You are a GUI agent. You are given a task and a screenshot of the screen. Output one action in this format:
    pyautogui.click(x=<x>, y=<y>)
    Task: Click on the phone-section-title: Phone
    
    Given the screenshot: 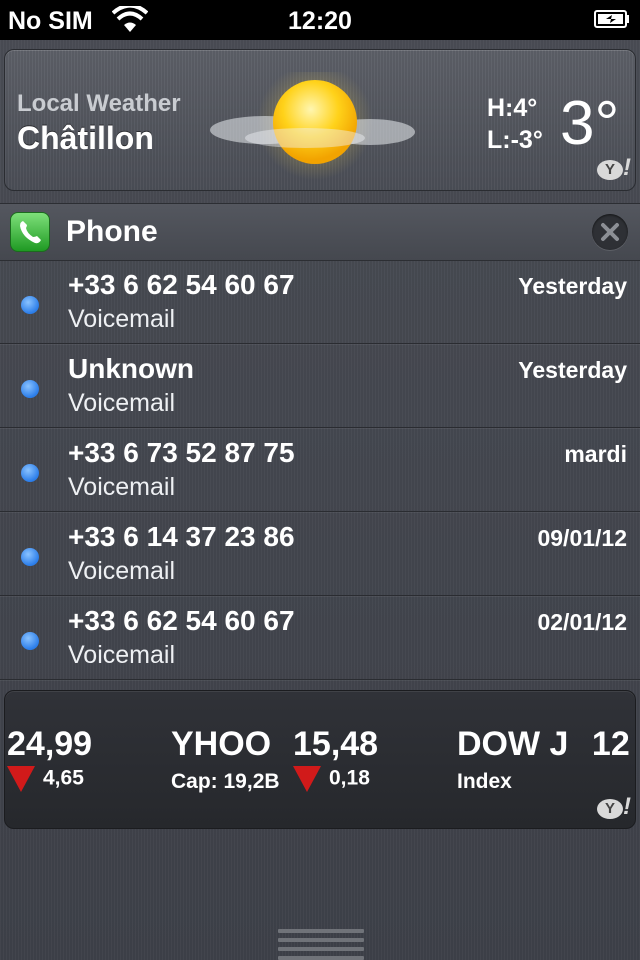 What is the action you would take?
    pyautogui.click(x=112, y=231)
    